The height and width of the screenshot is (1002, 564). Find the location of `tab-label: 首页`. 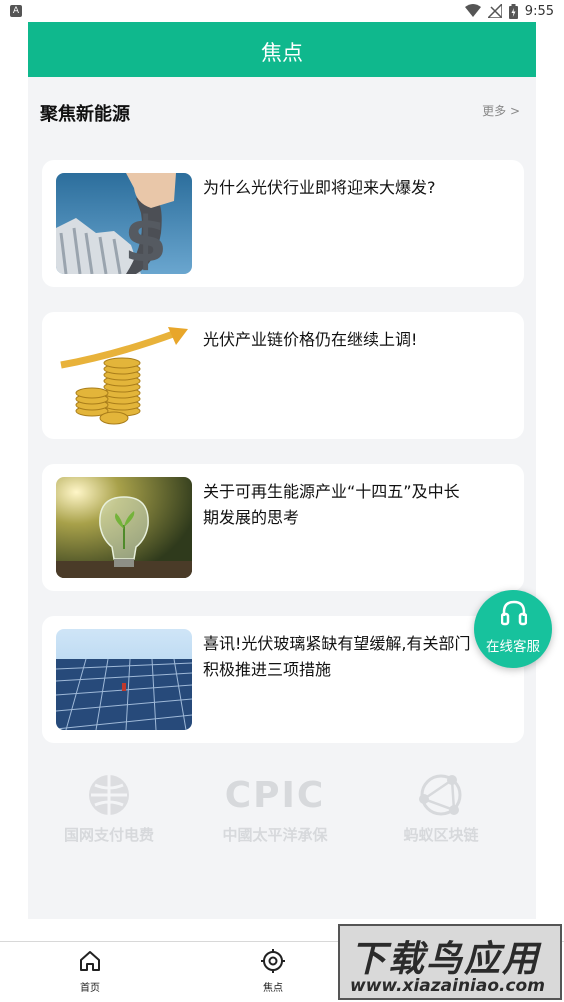

tab-label: 首页 is located at coordinates (90, 988).